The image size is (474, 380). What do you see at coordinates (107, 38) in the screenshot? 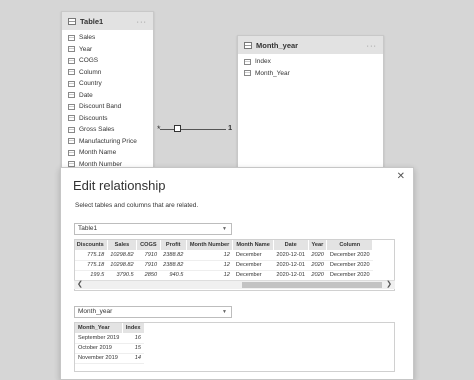
I see `field-item: Sales` at bounding box center [107, 38].